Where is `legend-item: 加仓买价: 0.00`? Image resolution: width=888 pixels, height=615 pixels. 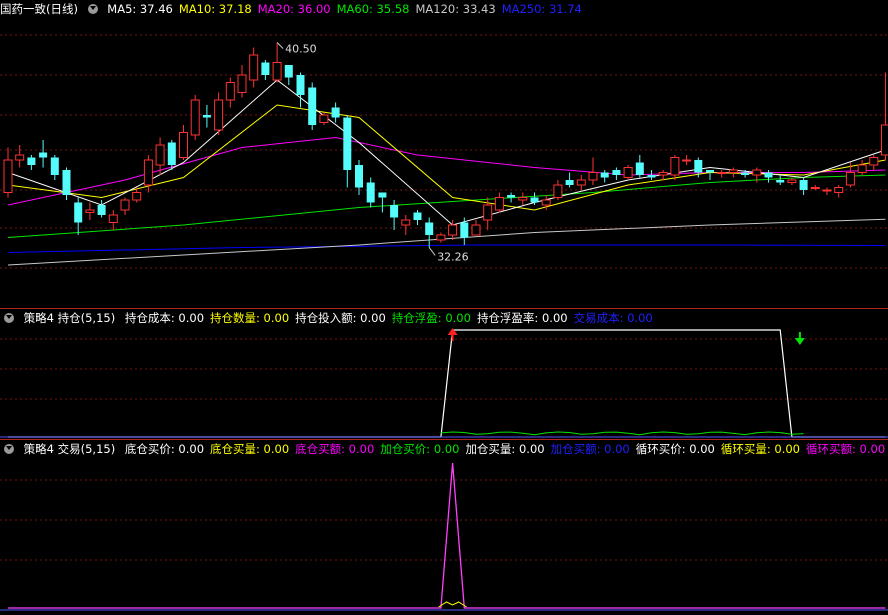 legend-item: 加仓买价: 0.00 is located at coordinates (420, 449).